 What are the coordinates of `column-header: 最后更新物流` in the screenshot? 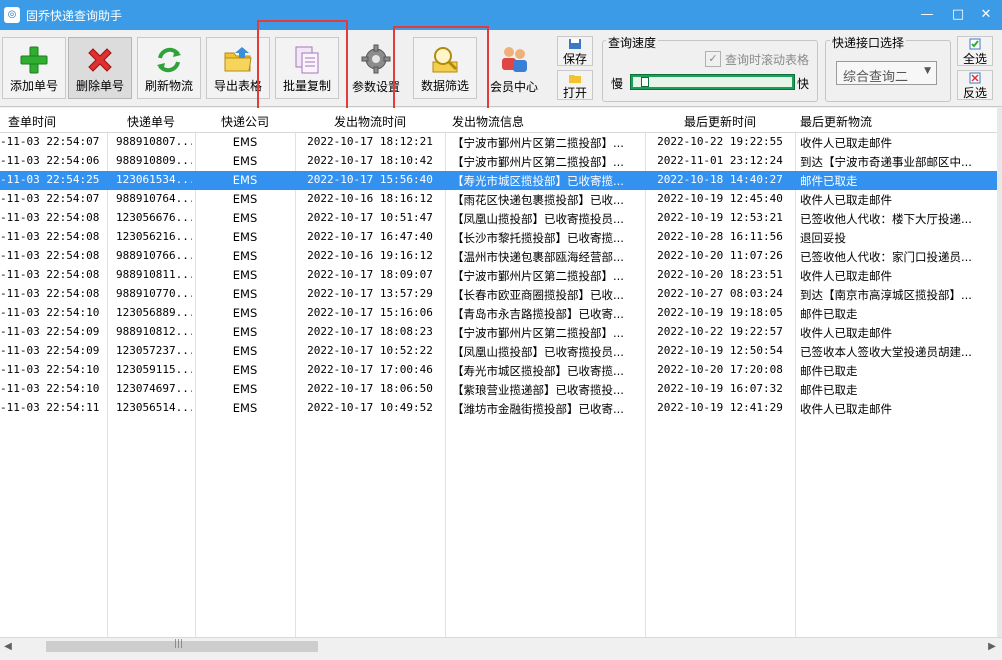 It's located at (836, 121).